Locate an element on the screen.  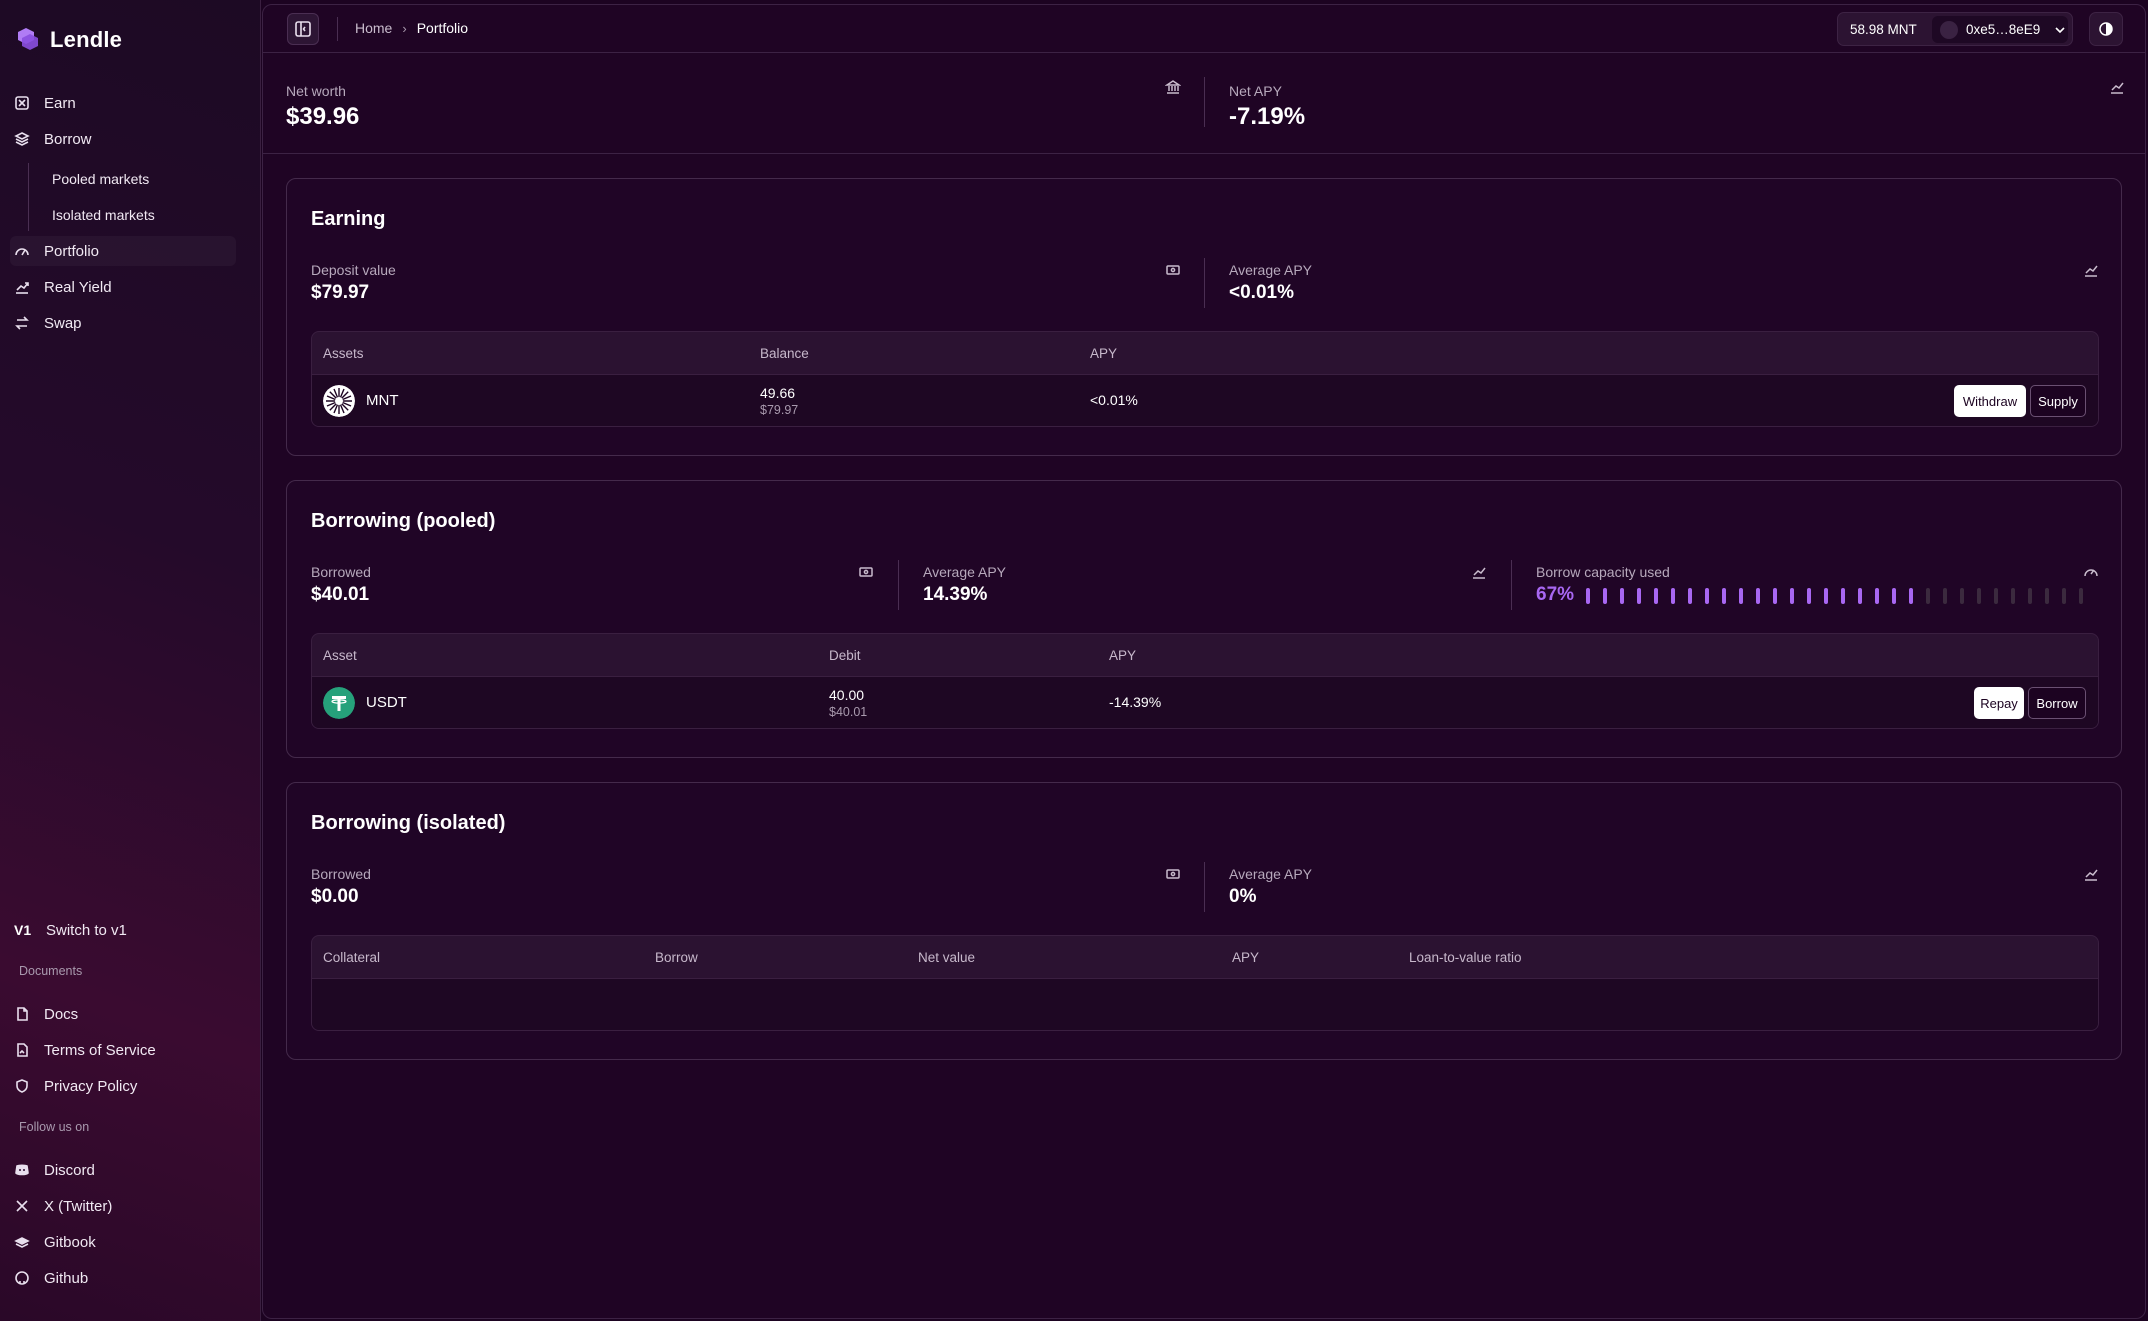
gitbook-label: Gitbook is located at coordinates (70, 1242).